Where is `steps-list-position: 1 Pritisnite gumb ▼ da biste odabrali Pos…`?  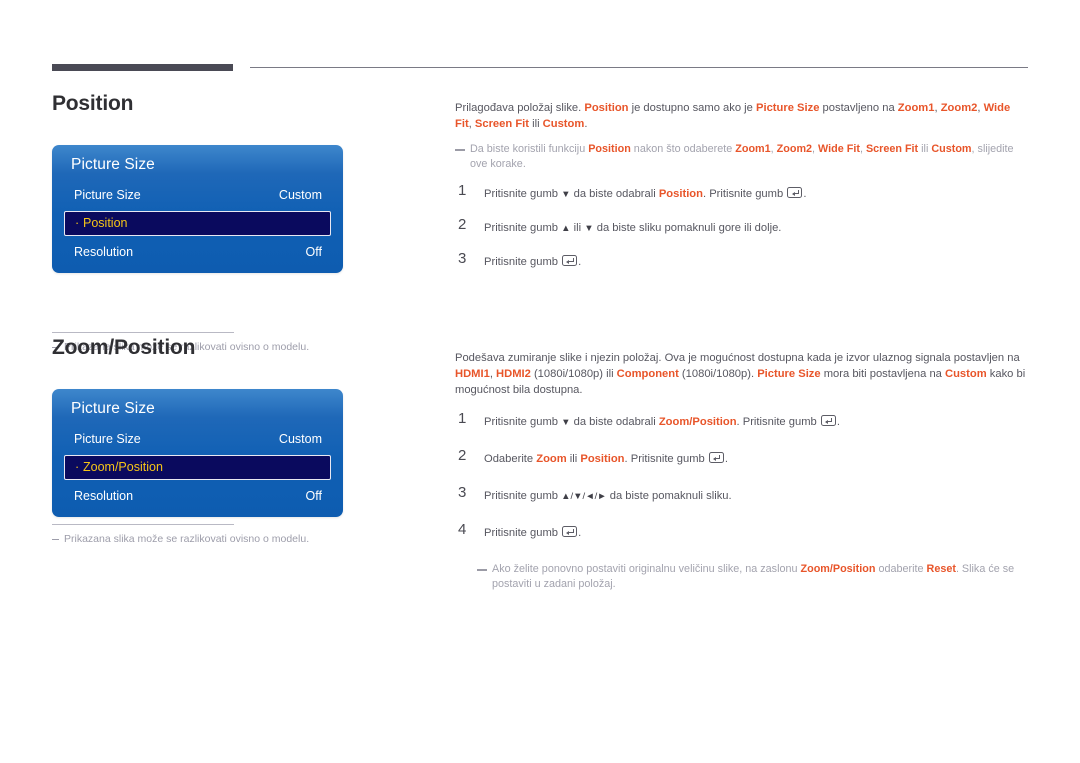 steps-list-position: 1 Pritisnite gumb ▼ da biste odabrali Pos… is located at coordinates (741, 227).